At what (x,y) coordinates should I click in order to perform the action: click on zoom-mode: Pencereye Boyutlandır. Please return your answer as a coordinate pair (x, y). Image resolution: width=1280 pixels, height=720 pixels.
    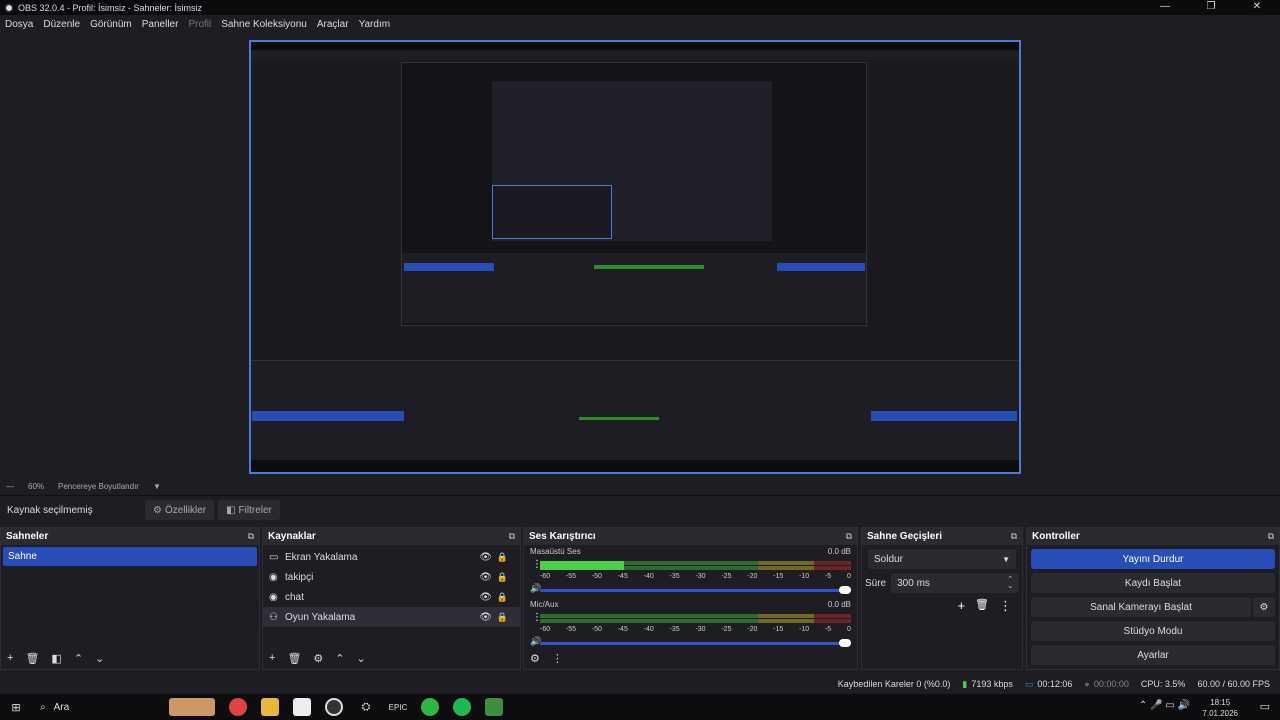
    Looking at the image, I should click on (98, 486).